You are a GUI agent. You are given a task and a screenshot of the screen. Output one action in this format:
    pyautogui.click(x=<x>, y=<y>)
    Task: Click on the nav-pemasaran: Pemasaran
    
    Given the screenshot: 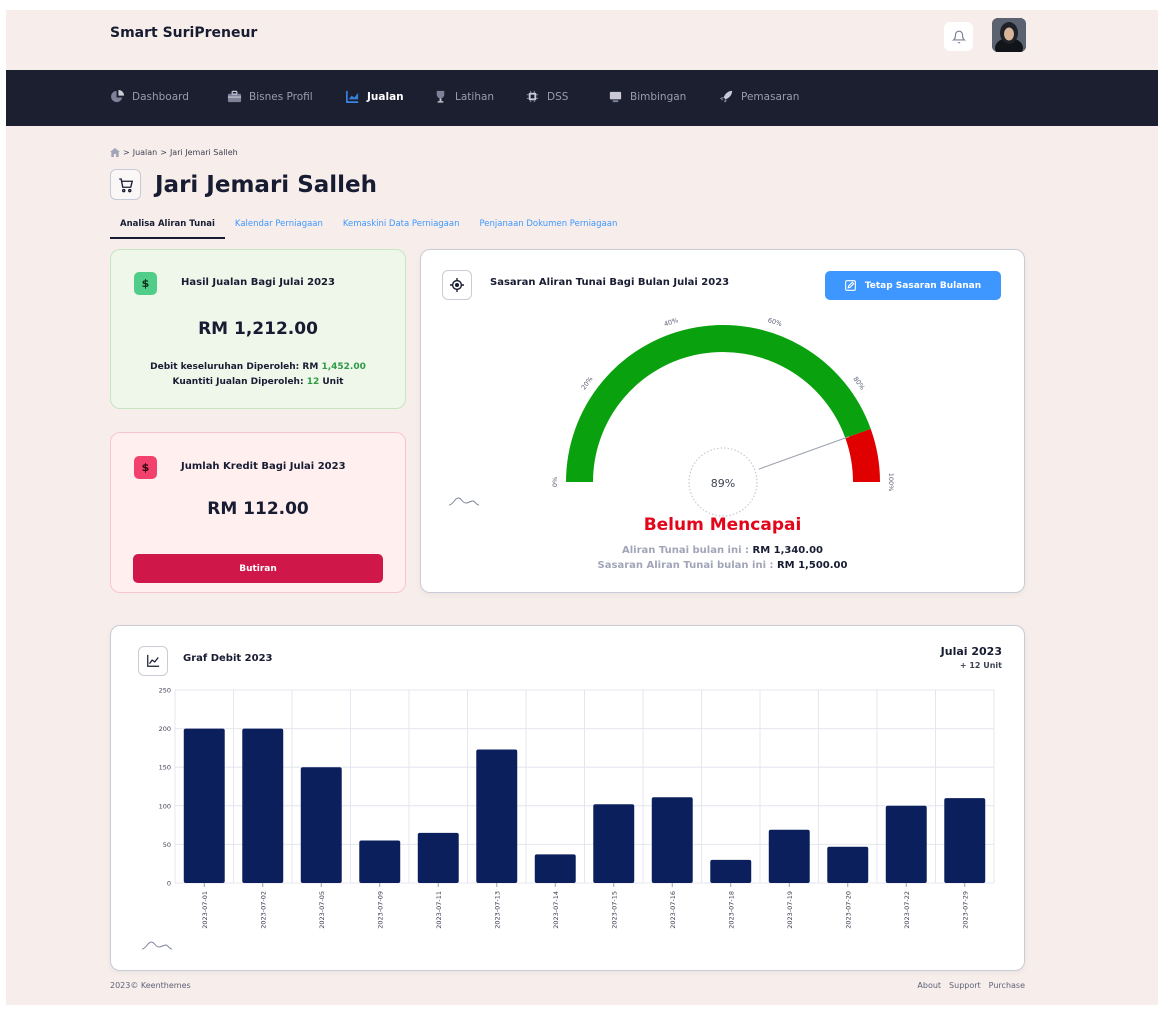 What is the action you would take?
    pyautogui.click(x=759, y=96)
    